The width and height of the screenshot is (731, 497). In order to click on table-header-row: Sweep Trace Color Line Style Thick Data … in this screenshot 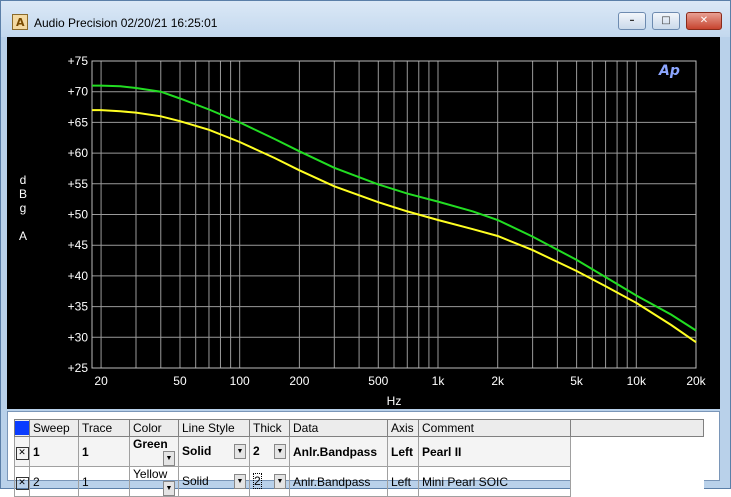, I will do `click(359, 428)`.